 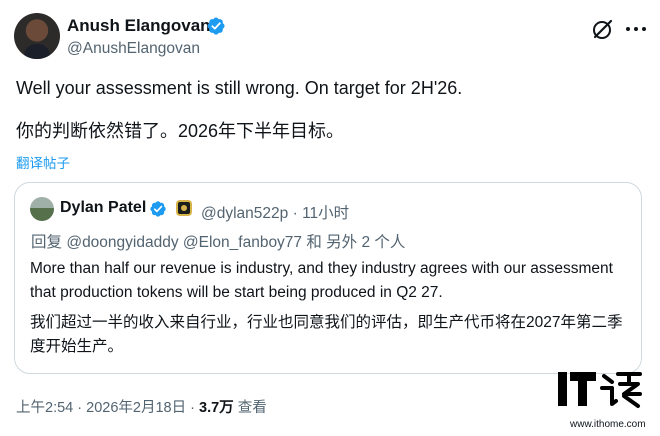 I want to click on view-count: 3.7万, so click(x=216, y=408).